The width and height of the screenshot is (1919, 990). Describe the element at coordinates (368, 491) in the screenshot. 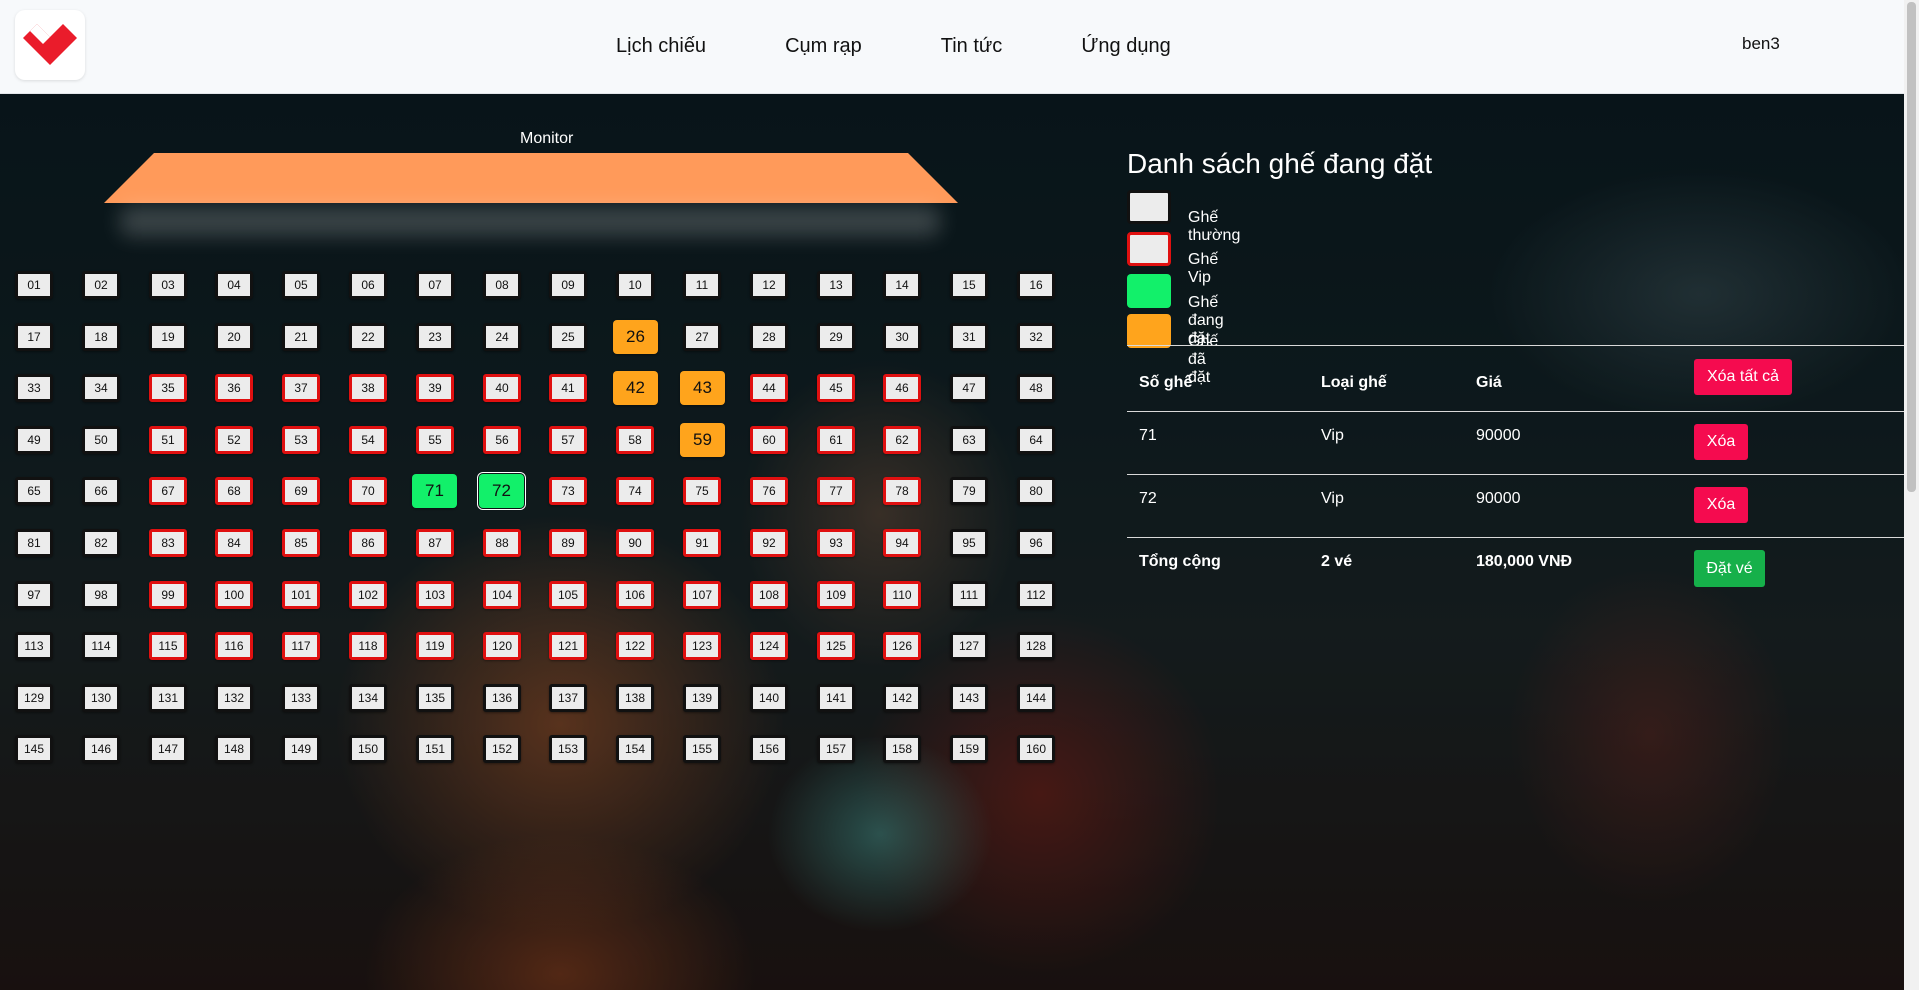

I see `vip-seat-70: 70` at that location.